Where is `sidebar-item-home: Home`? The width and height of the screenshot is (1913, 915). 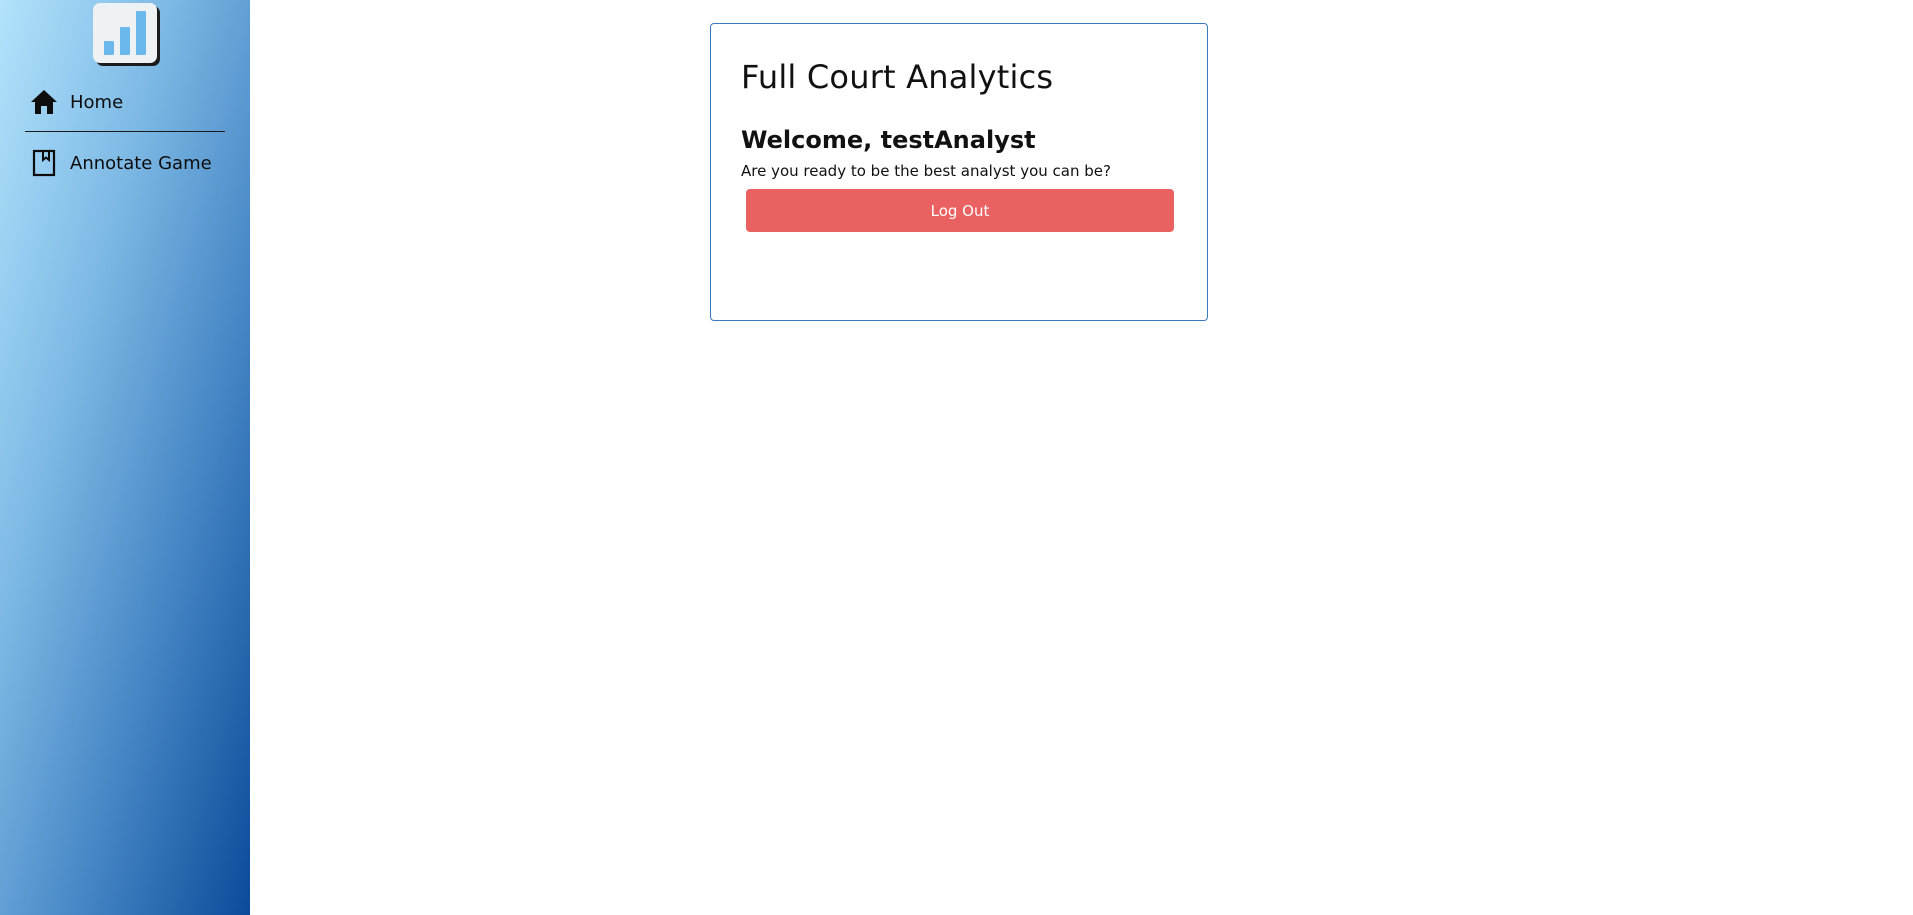 sidebar-item-home: Home is located at coordinates (76, 102).